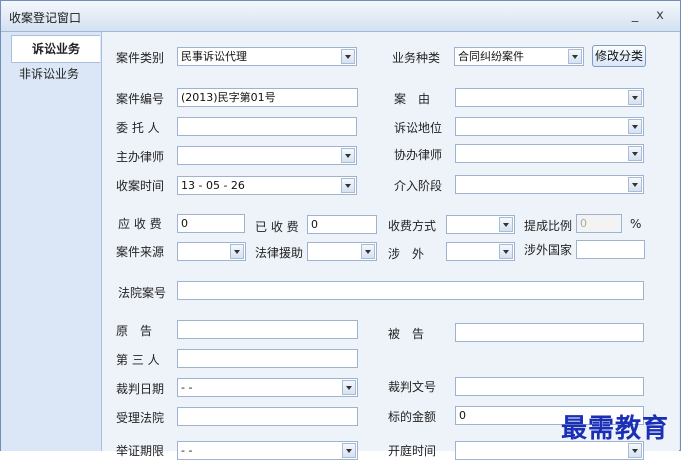 The height and width of the screenshot is (460, 681). I want to click on business-type-value: 合同纠纷案件, so click(491, 56).